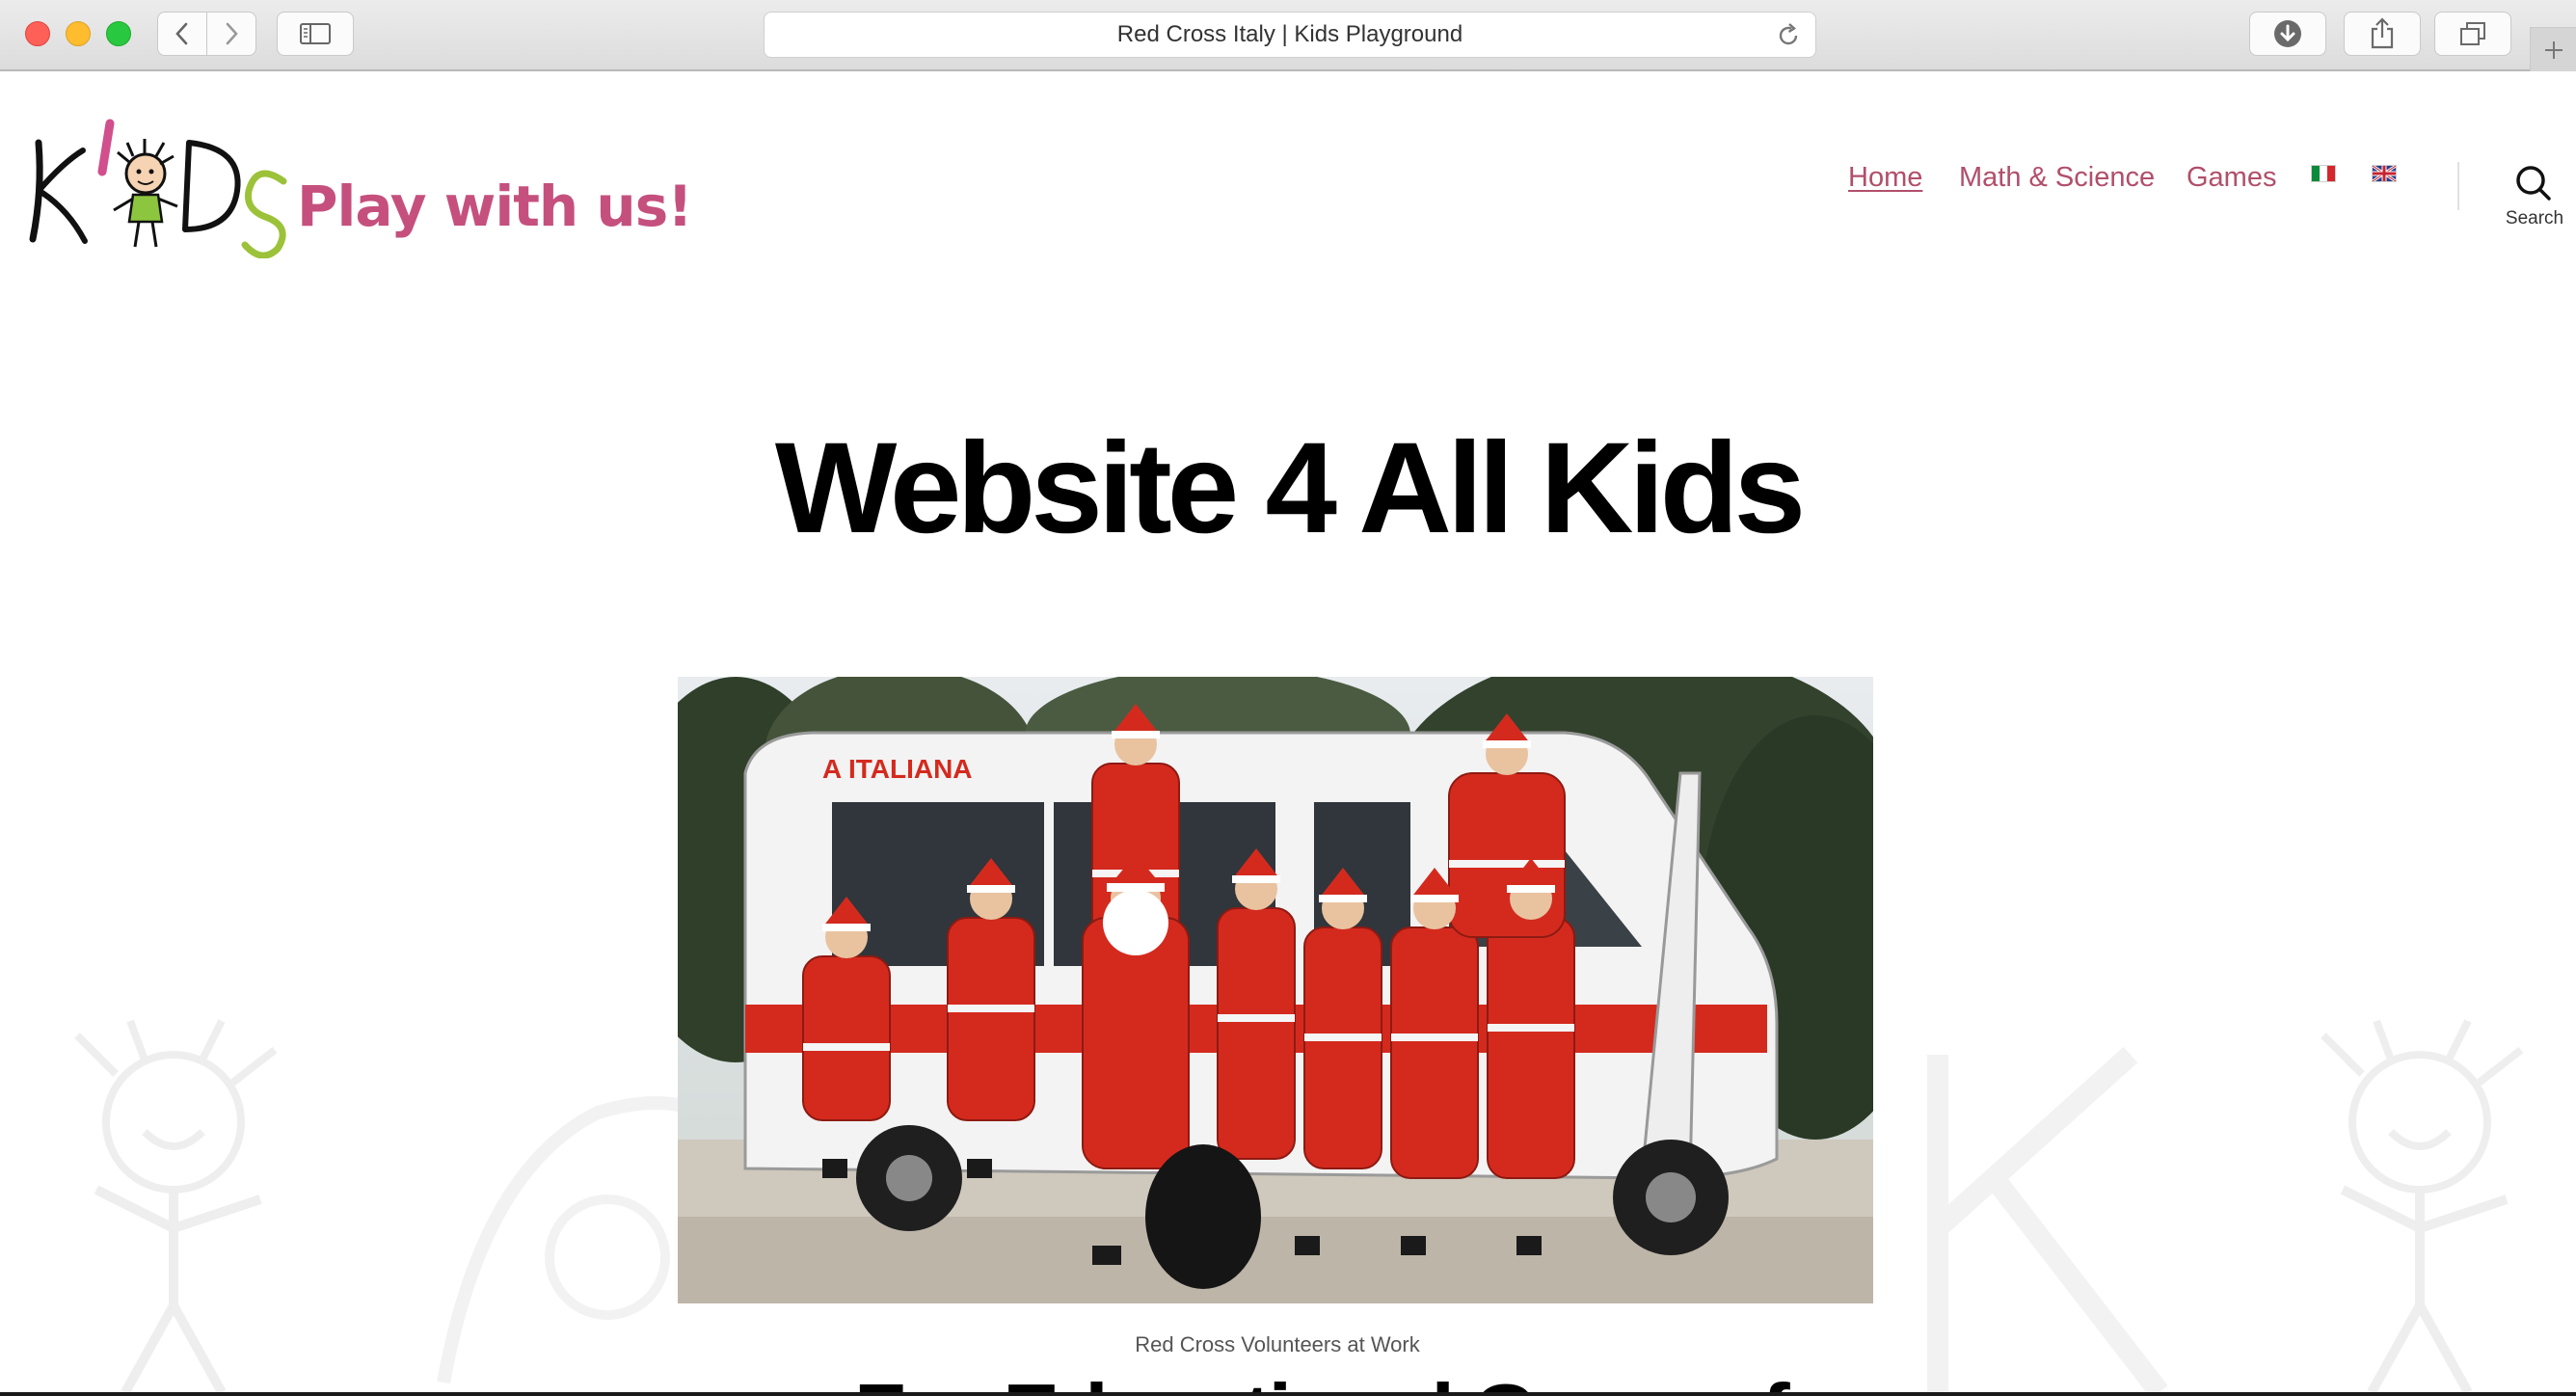 This screenshot has width=2576, height=1396. I want to click on downloads-button, so click(2288, 34).